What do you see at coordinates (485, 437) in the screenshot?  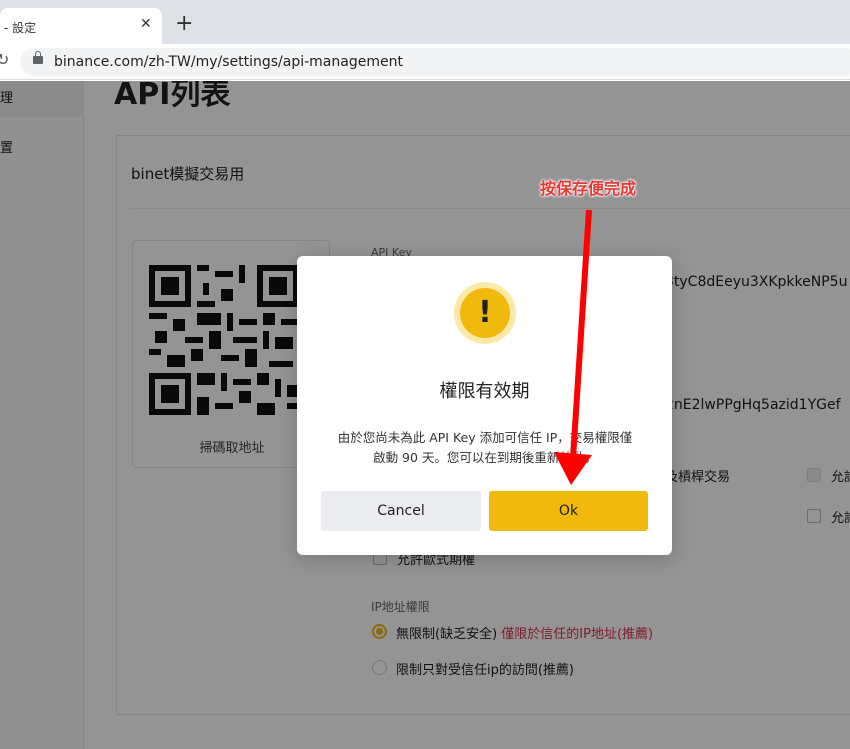 I see `dialog-message-line: 由於您尚未為此 API Key 添加可信任 IP，交易權限僅` at bounding box center [485, 437].